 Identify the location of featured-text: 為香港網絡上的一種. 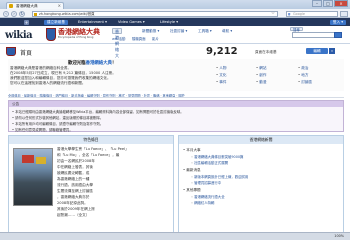
(73, 179).